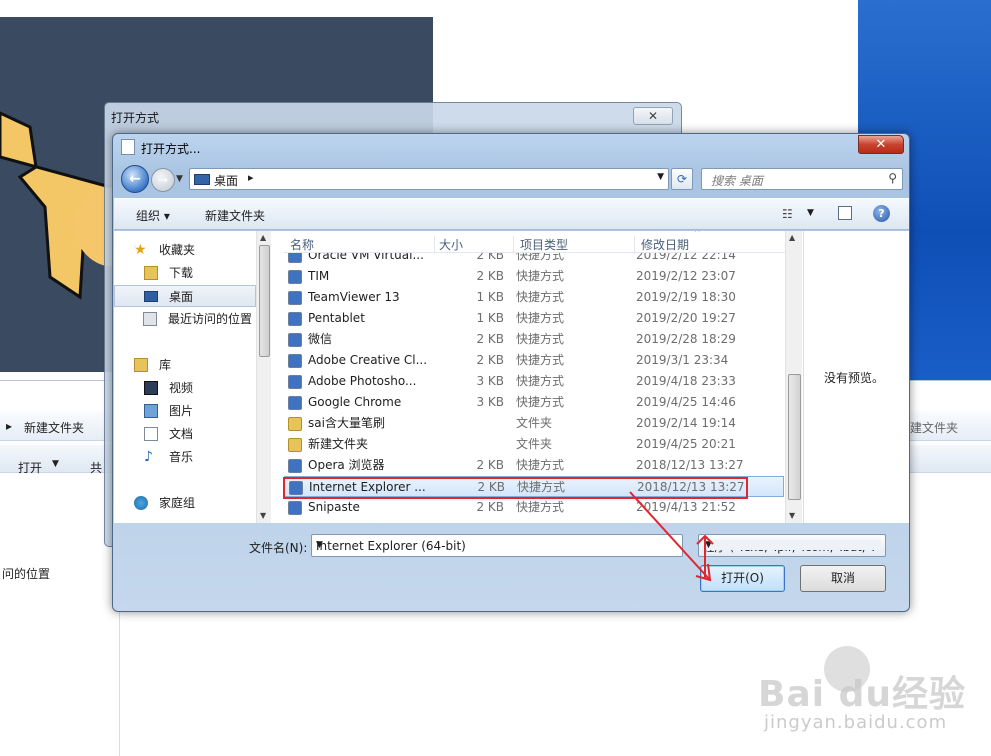 The height and width of the screenshot is (756, 991). What do you see at coordinates (263, 377) in the screenshot?
I see `nav-scrollbar: ▲ ▼` at bounding box center [263, 377].